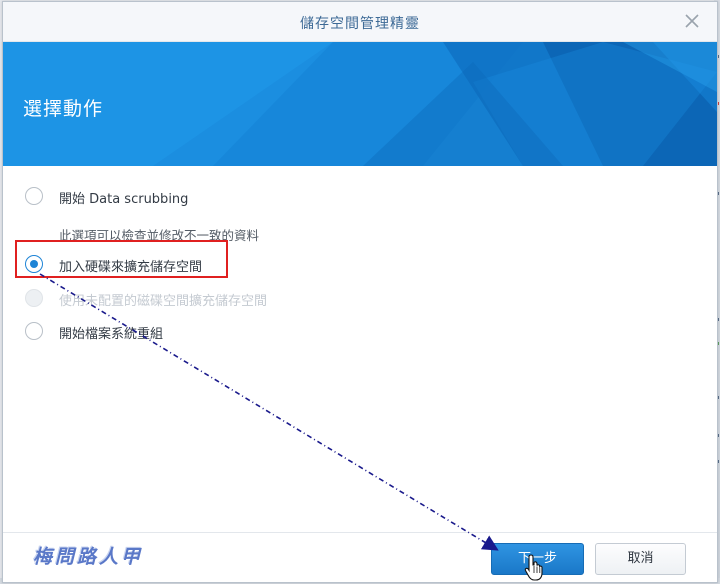  What do you see at coordinates (88, 557) in the screenshot?
I see `watermark: 梅問路人甲` at bounding box center [88, 557].